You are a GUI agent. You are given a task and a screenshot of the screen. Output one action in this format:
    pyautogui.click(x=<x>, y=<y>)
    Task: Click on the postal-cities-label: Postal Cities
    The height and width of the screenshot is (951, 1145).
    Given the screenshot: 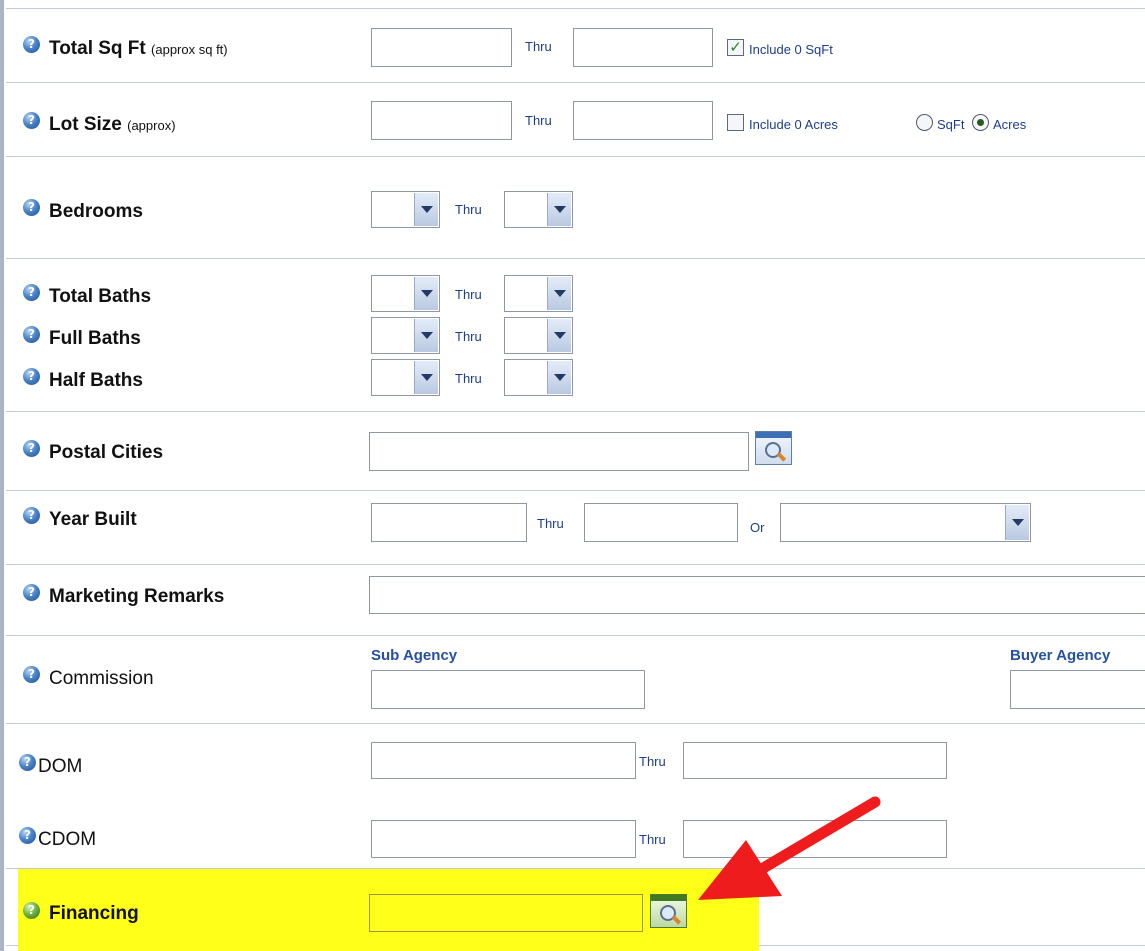 What is the action you would take?
    pyautogui.click(x=106, y=452)
    